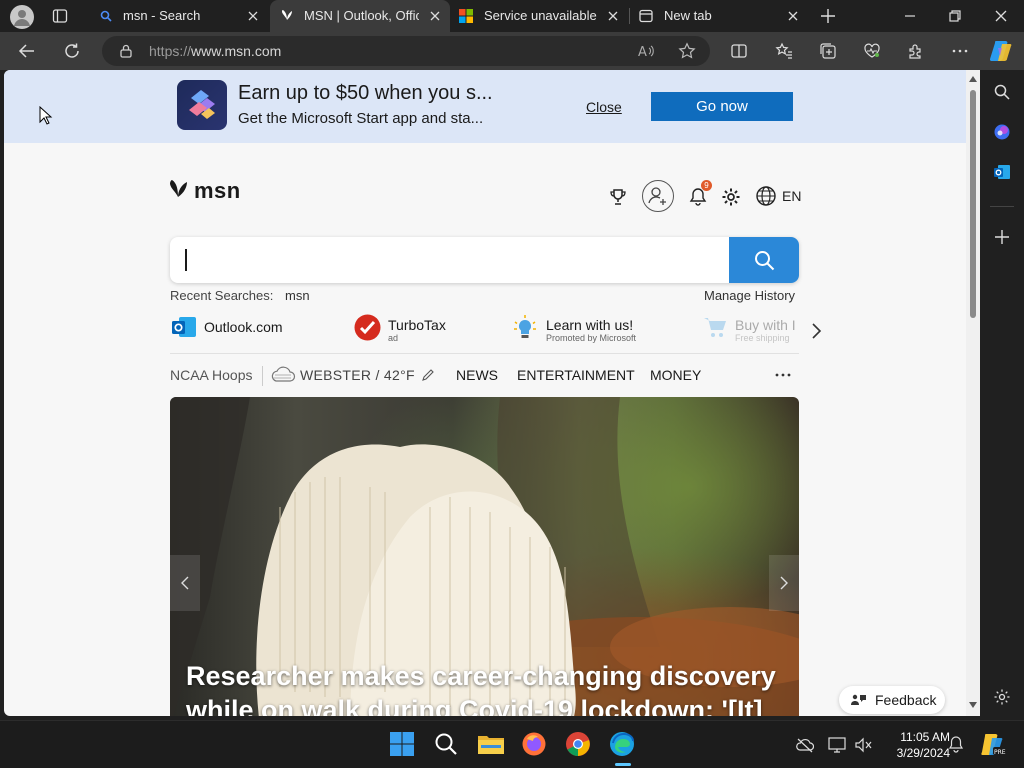 This screenshot has height=768, width=1024. I want to click on go-now-button: Go now, so click(722, 106).